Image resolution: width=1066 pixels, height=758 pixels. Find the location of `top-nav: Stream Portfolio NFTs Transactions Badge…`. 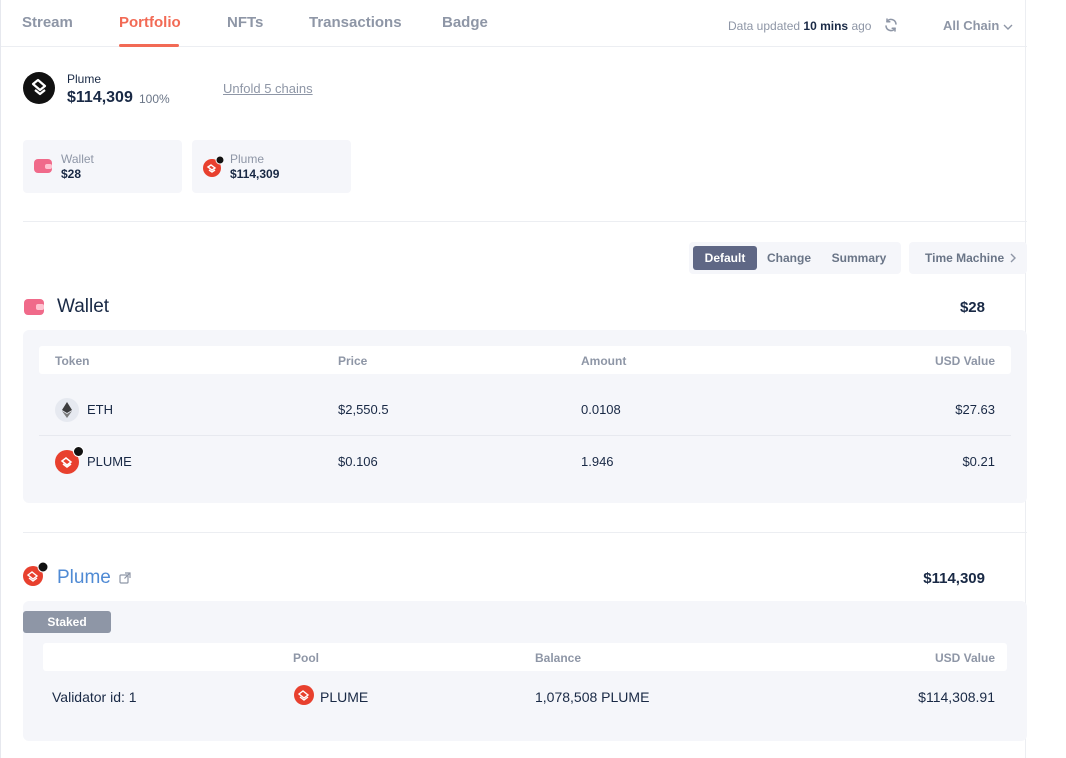

top-nav: Stream Portfolio NFTs Transactions Badge… is located at coordinates (514, 23).